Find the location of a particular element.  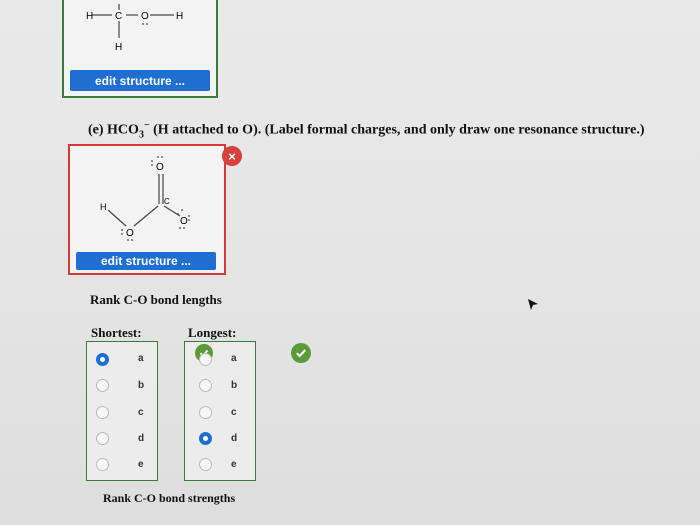

shortest-radio-d is located at coordinates (102, 438).